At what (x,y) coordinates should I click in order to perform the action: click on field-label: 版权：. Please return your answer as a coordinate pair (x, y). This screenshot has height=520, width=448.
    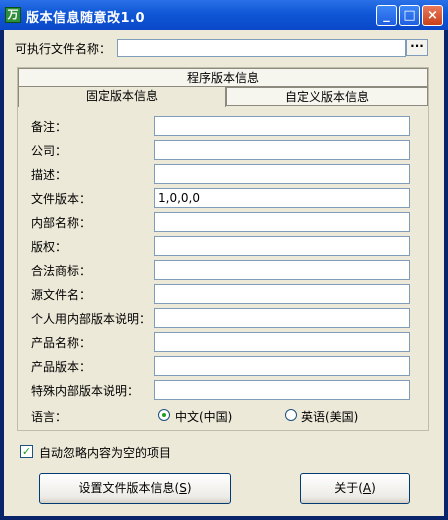
    Looking at the image, I should click on (49, 247).